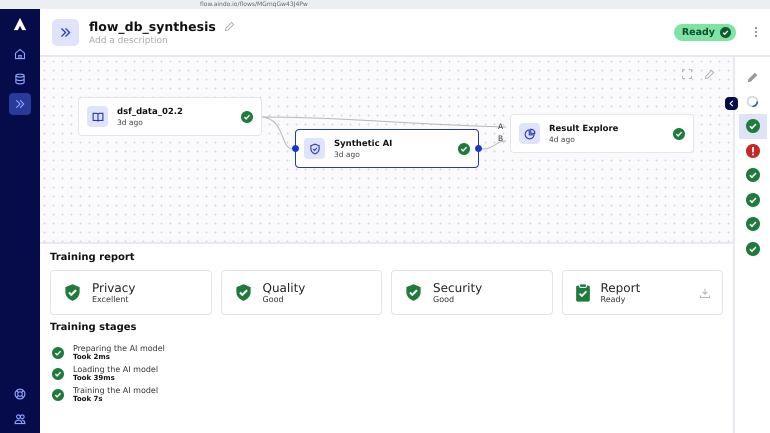  I want to click on section-title: Training report, so click(93, 257).